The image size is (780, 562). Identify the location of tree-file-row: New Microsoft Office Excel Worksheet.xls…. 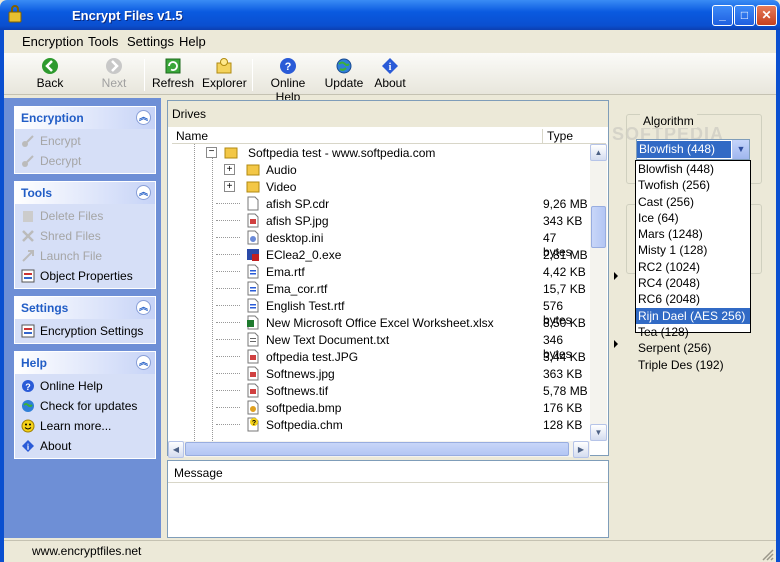
(378, 322).